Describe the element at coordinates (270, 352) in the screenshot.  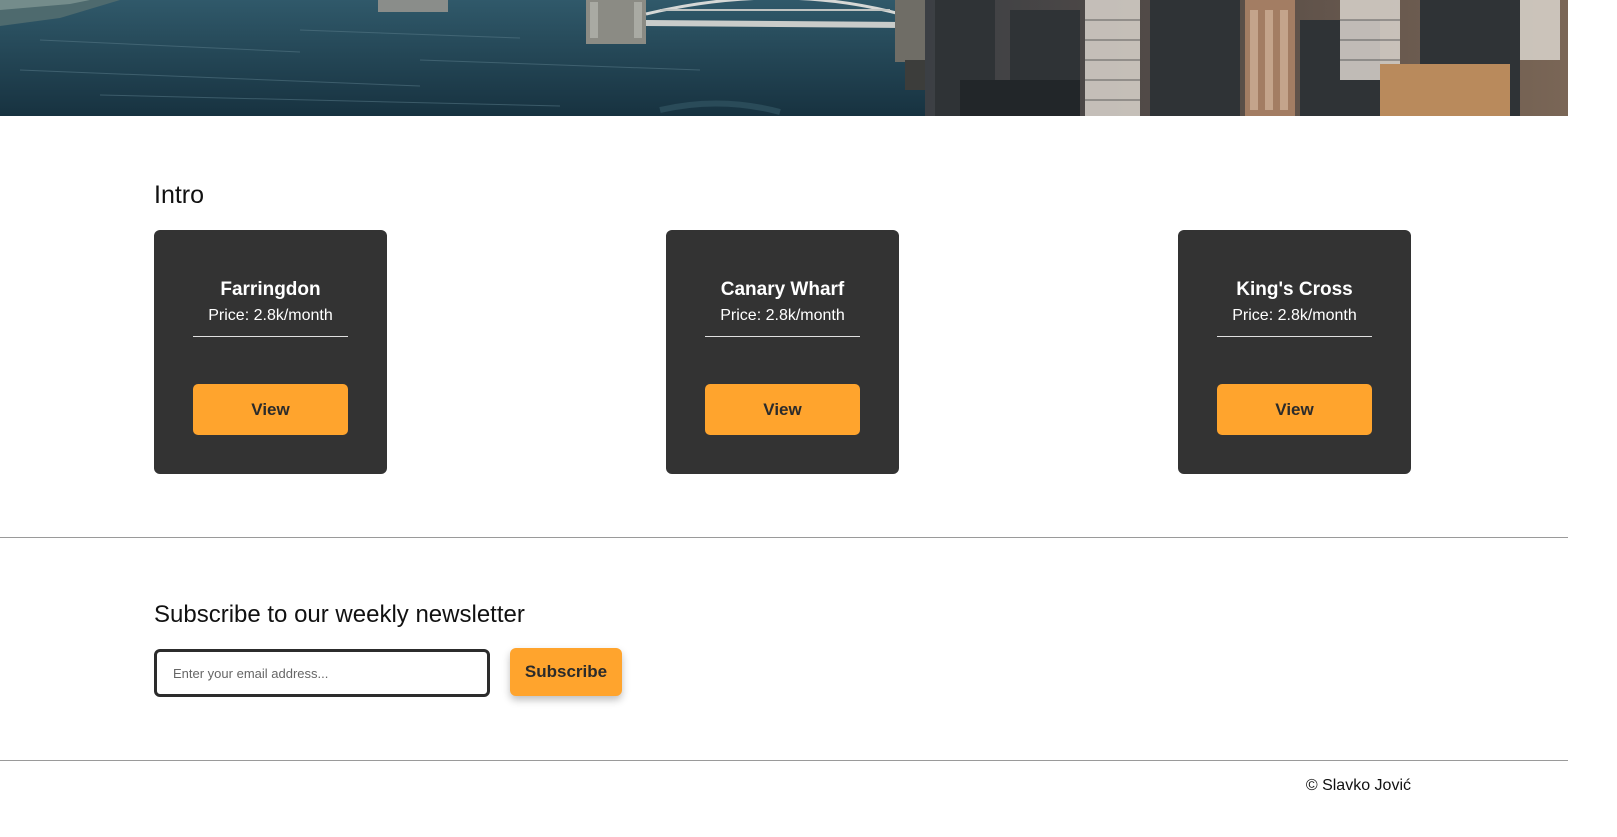
I see `listing-card-farringdon: Farringdon Price: 2.8k/month View` at that location.